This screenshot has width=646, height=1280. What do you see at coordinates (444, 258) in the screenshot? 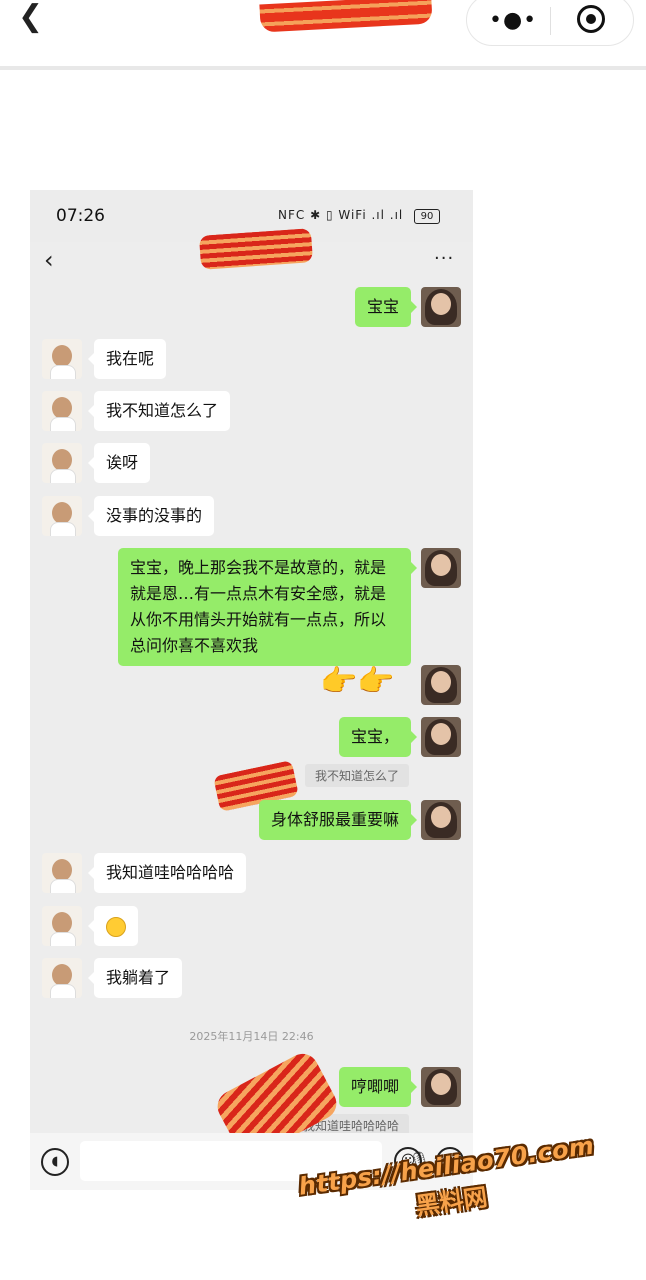
I see `more-icon: ···` at bounding box center [444, 258].